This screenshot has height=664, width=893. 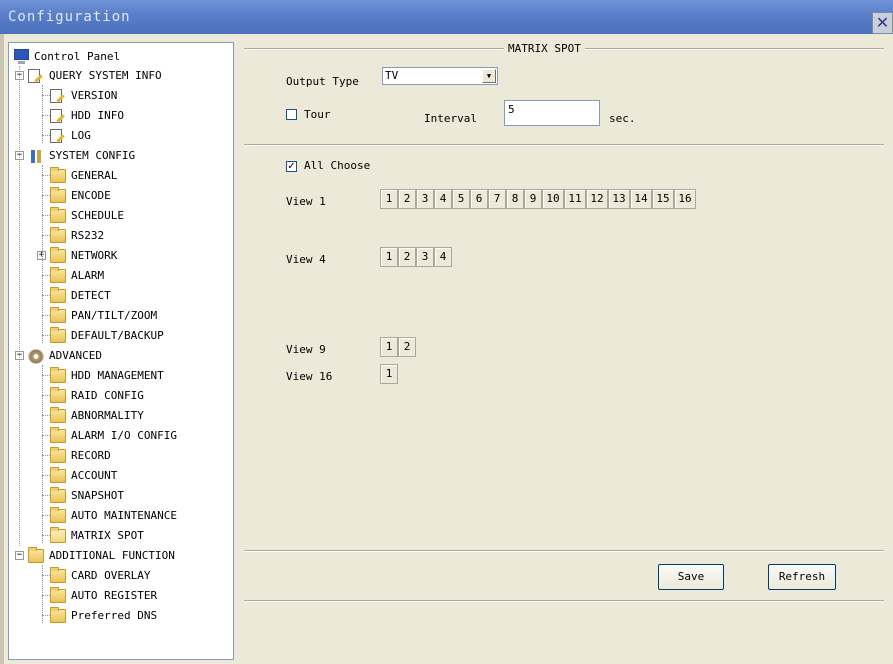 What do you see at coordinates (802, 577) in the screenshot?
I see `refresh-button: Refresh` at bounding box center [802, 577].